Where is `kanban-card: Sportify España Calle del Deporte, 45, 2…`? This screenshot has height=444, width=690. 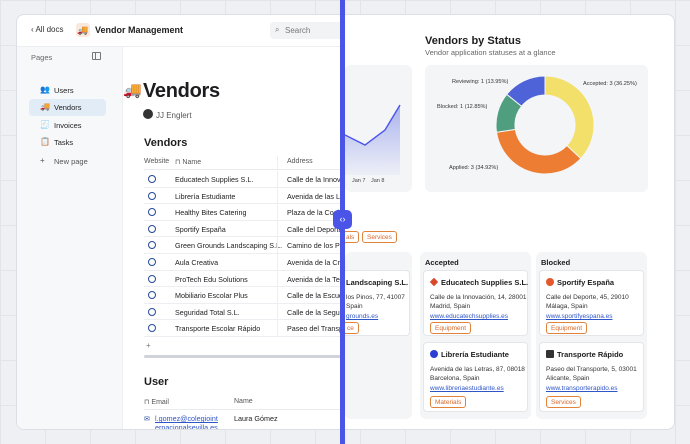
kanban-card: Sportify España Calle del Deporte, 45, 2… is located at coordinates (591, 303).